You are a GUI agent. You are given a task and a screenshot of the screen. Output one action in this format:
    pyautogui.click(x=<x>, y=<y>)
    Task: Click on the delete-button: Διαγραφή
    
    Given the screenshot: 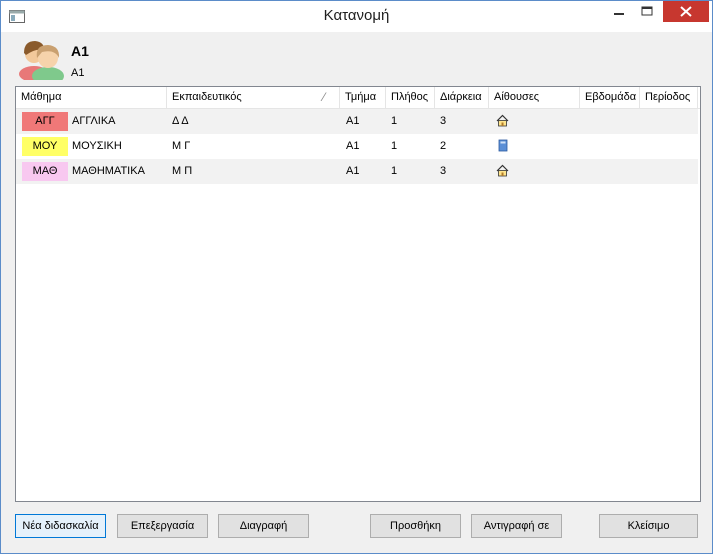 What is the action you would take?
    pyautogui.click(x=263, y=526)
    